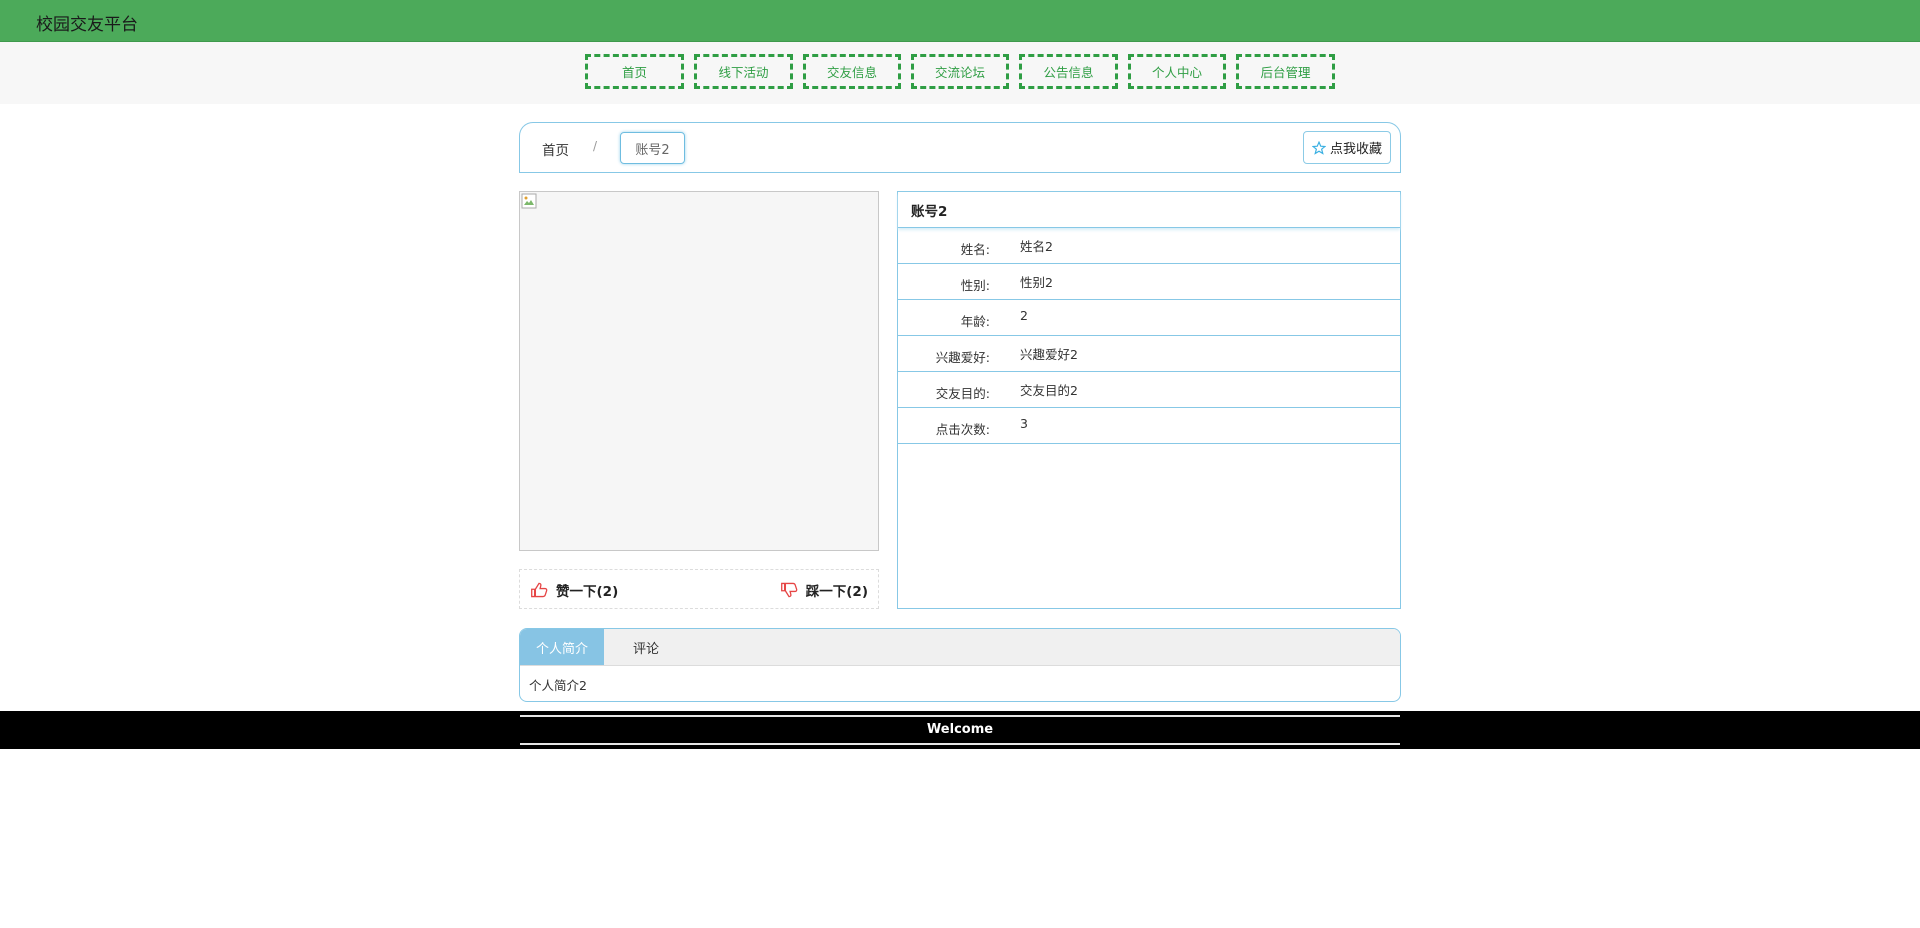 This screenshot has width=1920, height=928. Describe the element at coordinates (743, 71) in the screenshot. I see `nav-item-offline-activities: 线下活动` at that location.